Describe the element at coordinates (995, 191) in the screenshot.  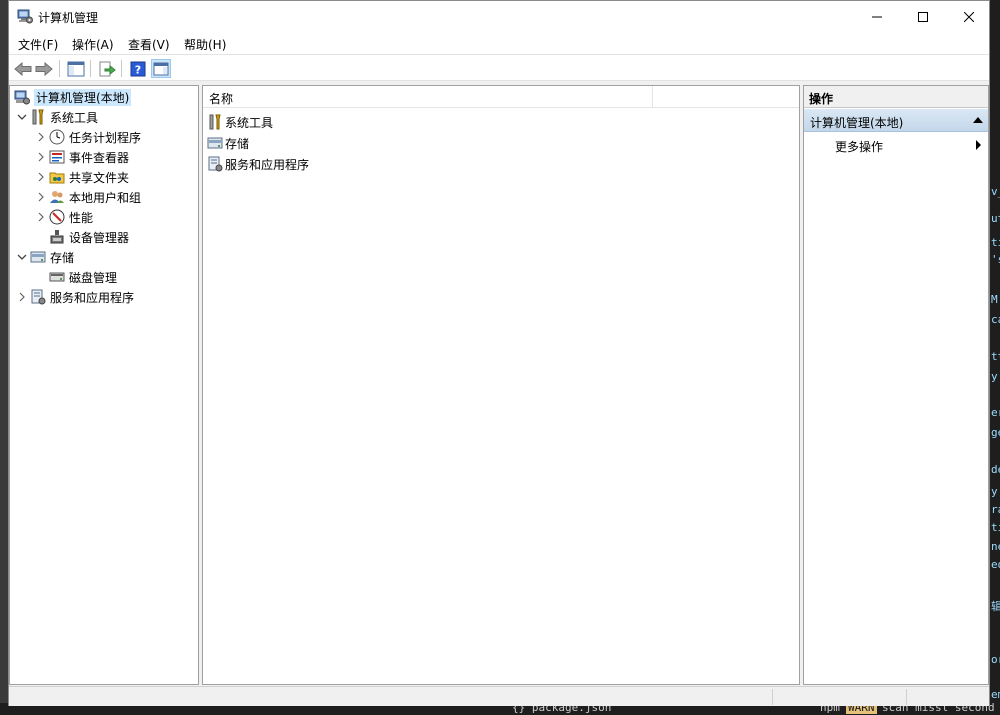
I see `editor-fragment: v_` at that location.